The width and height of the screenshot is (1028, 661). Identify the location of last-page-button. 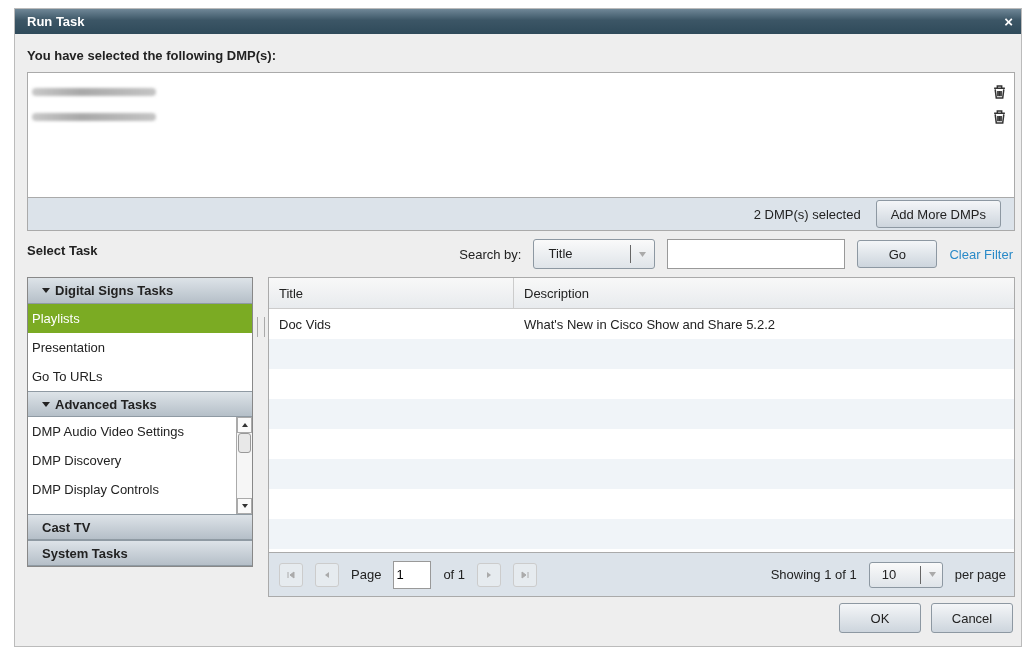
(525, 574).